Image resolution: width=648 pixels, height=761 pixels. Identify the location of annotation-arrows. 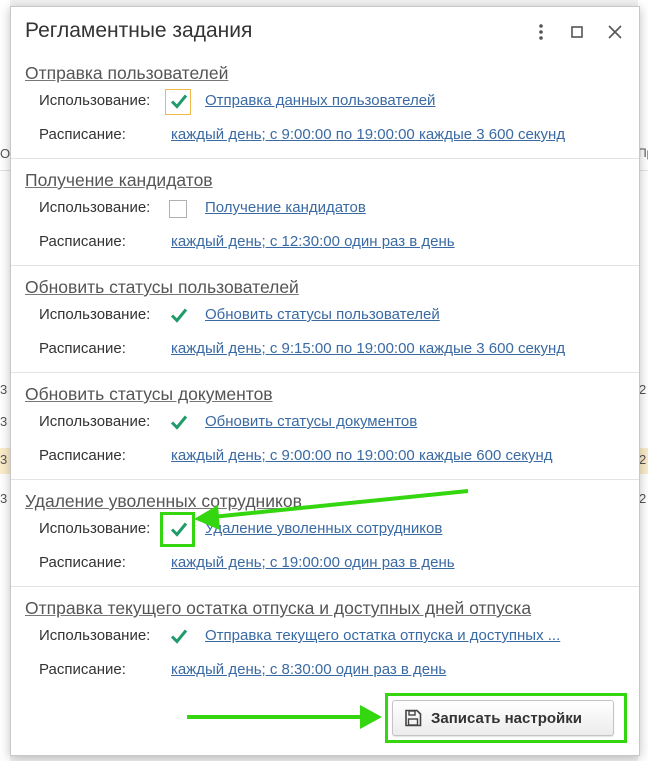
(328, 609).